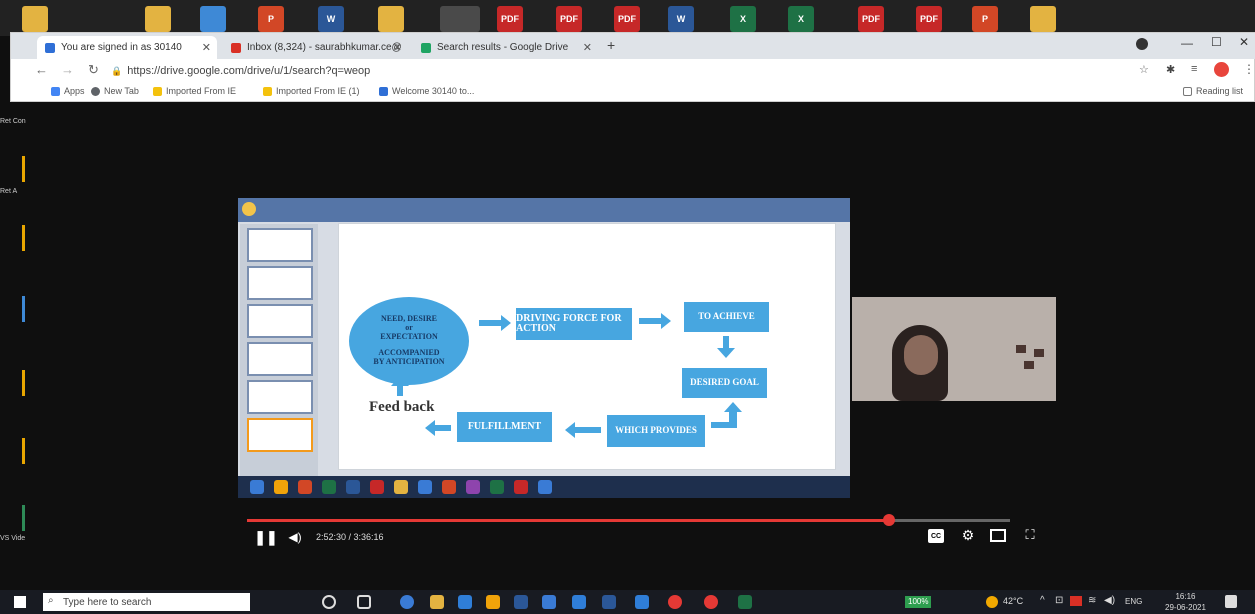 This screenshot has height=614, width=1255. What do you see at coordinates (1187, 43) in the screenshot?
I see `minimize-icon: —` at bounding box center [1187, 43].